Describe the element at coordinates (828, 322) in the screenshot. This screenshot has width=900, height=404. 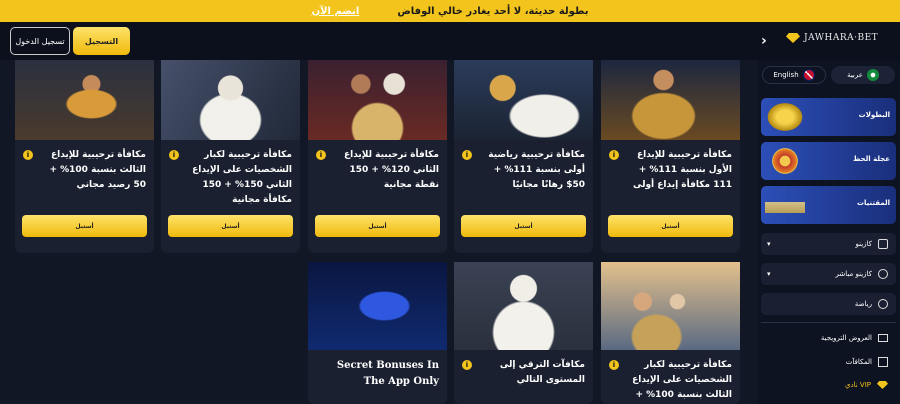
I see `sidebar-divider` at that location.